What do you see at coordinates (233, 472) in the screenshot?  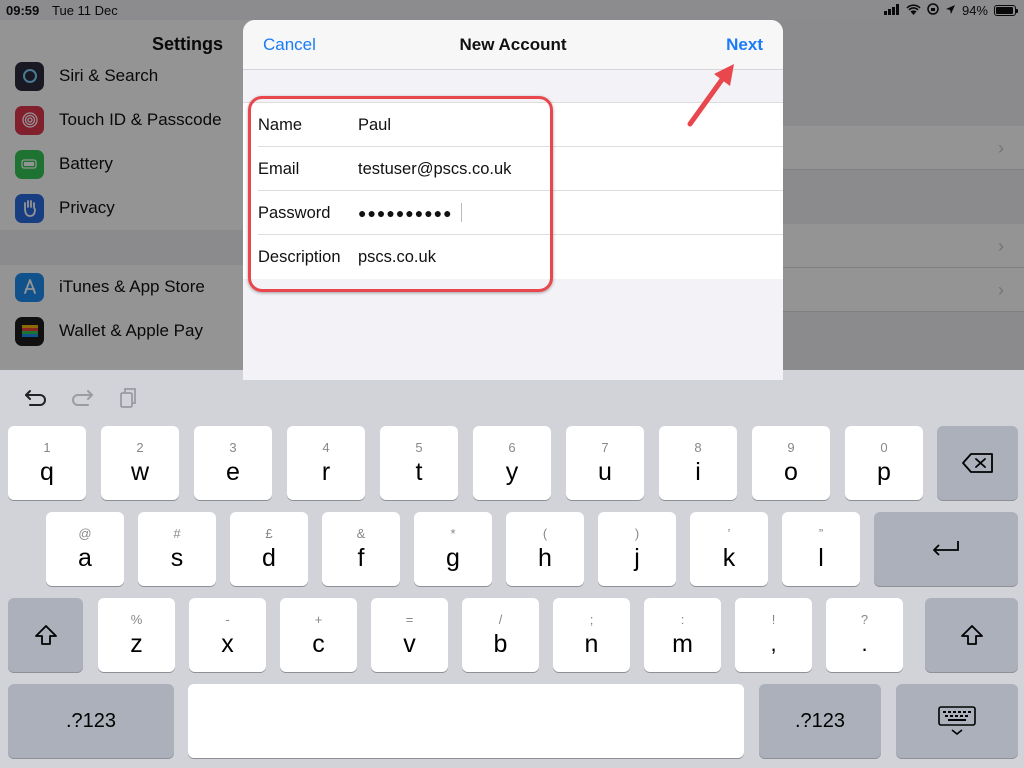 I see `key-primary-label: e` at bounding box center [233, 472].